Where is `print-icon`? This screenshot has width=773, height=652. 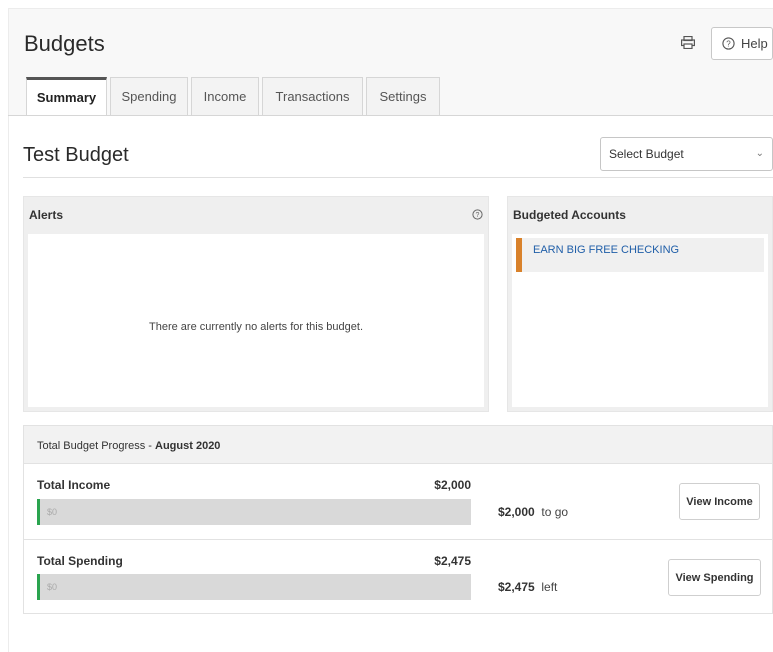
print-icon is located at coordinates (688, 42).